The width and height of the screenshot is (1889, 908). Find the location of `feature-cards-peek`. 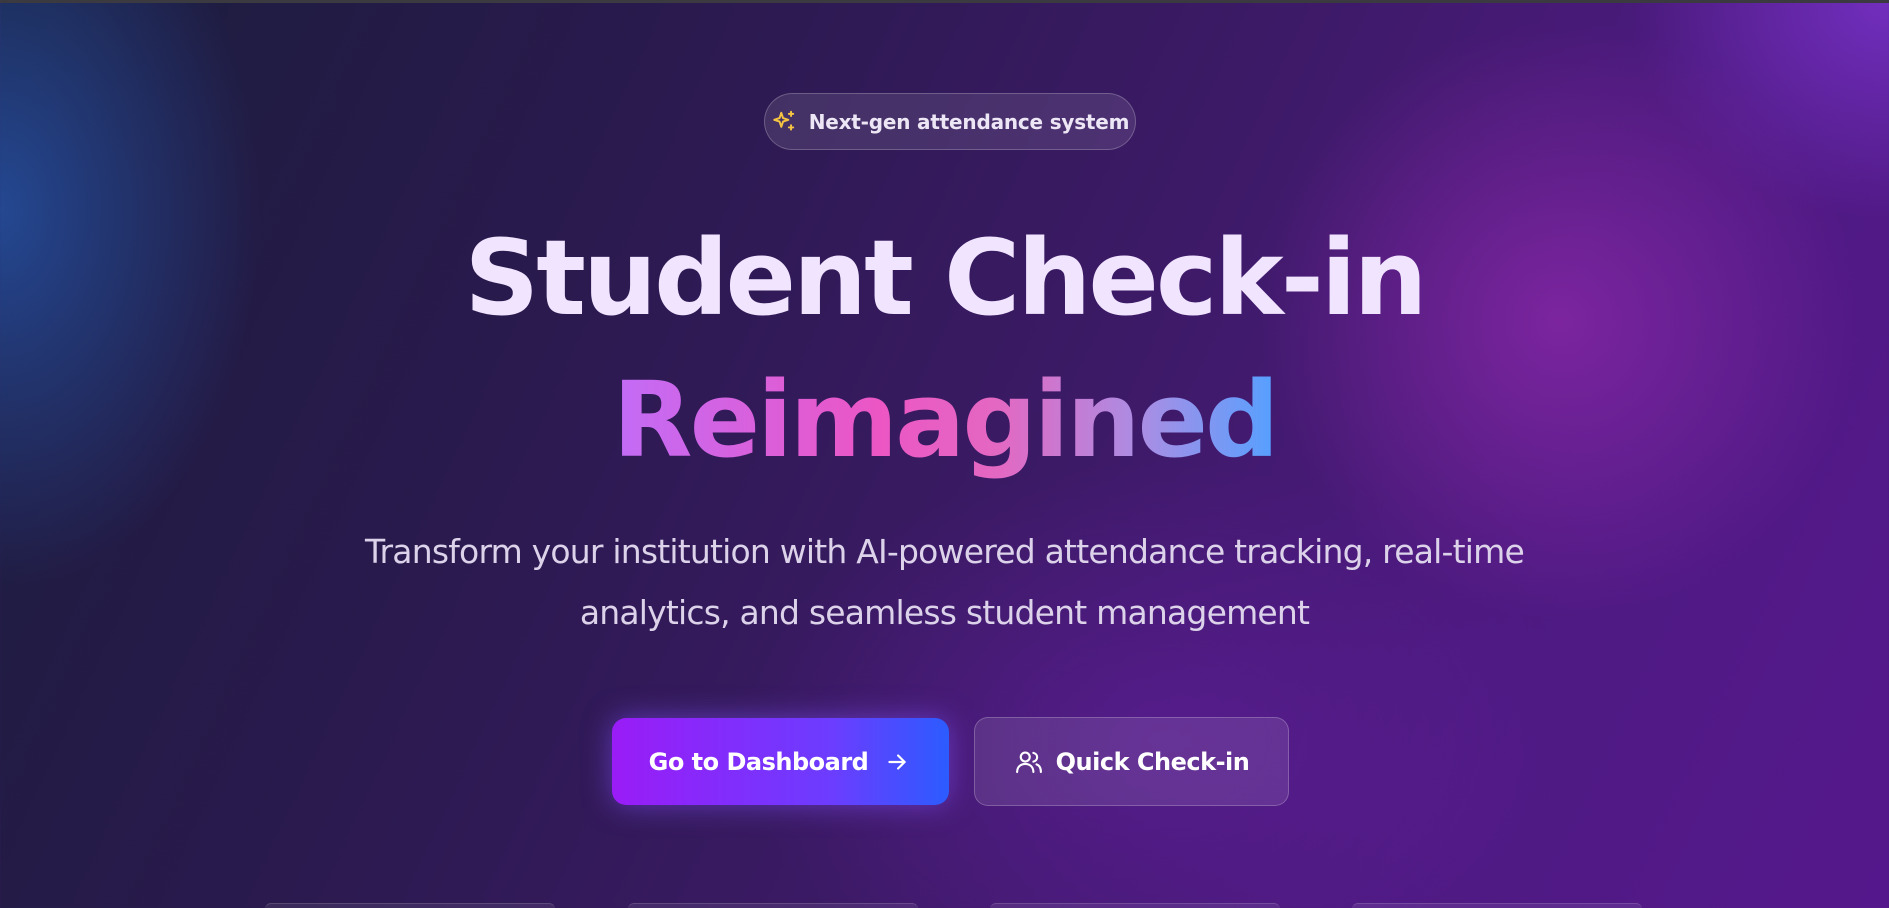

feature-cards-peek is located at coordinates (944, 905).